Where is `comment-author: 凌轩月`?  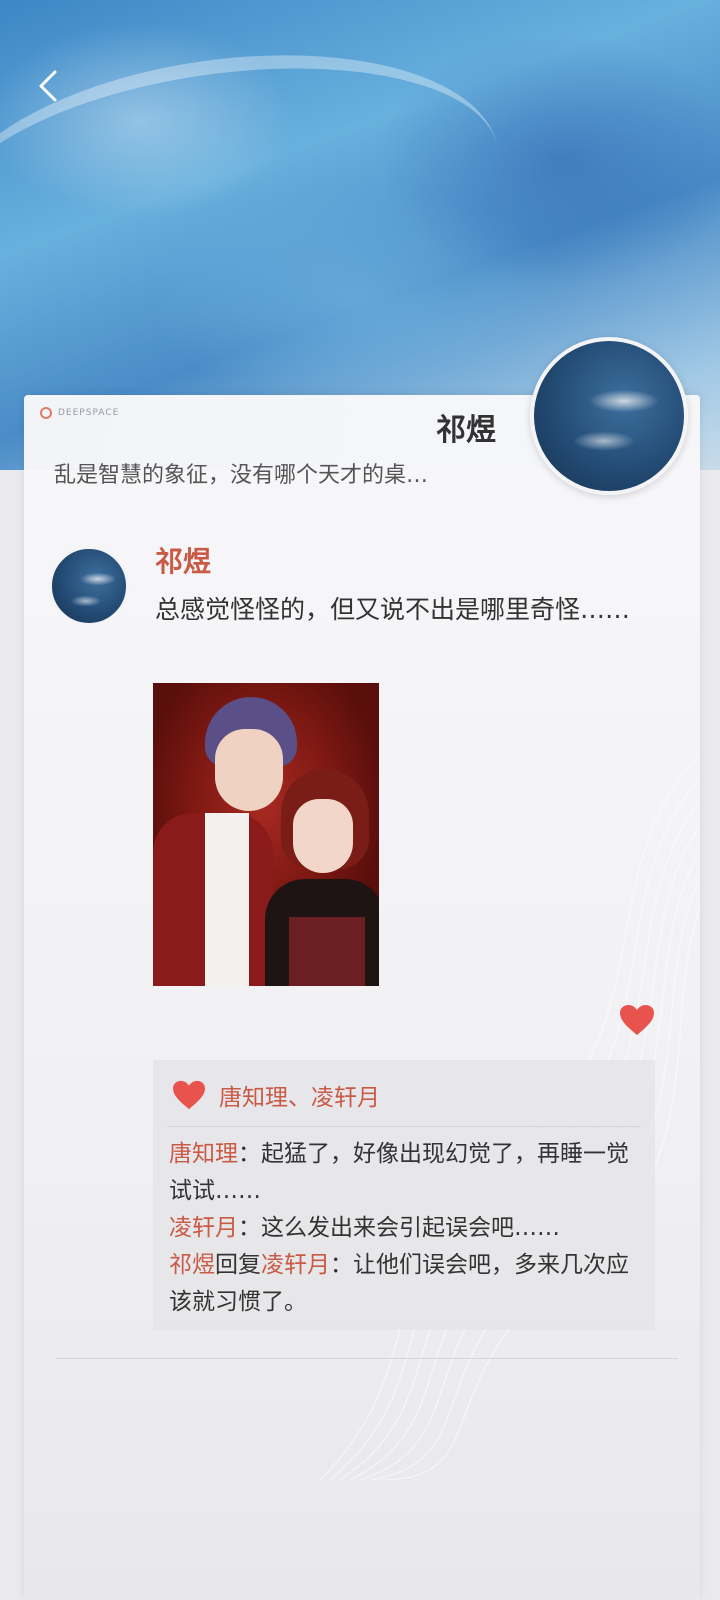
comment-author: 凌轩月 is located at coordinates (203, 1228).